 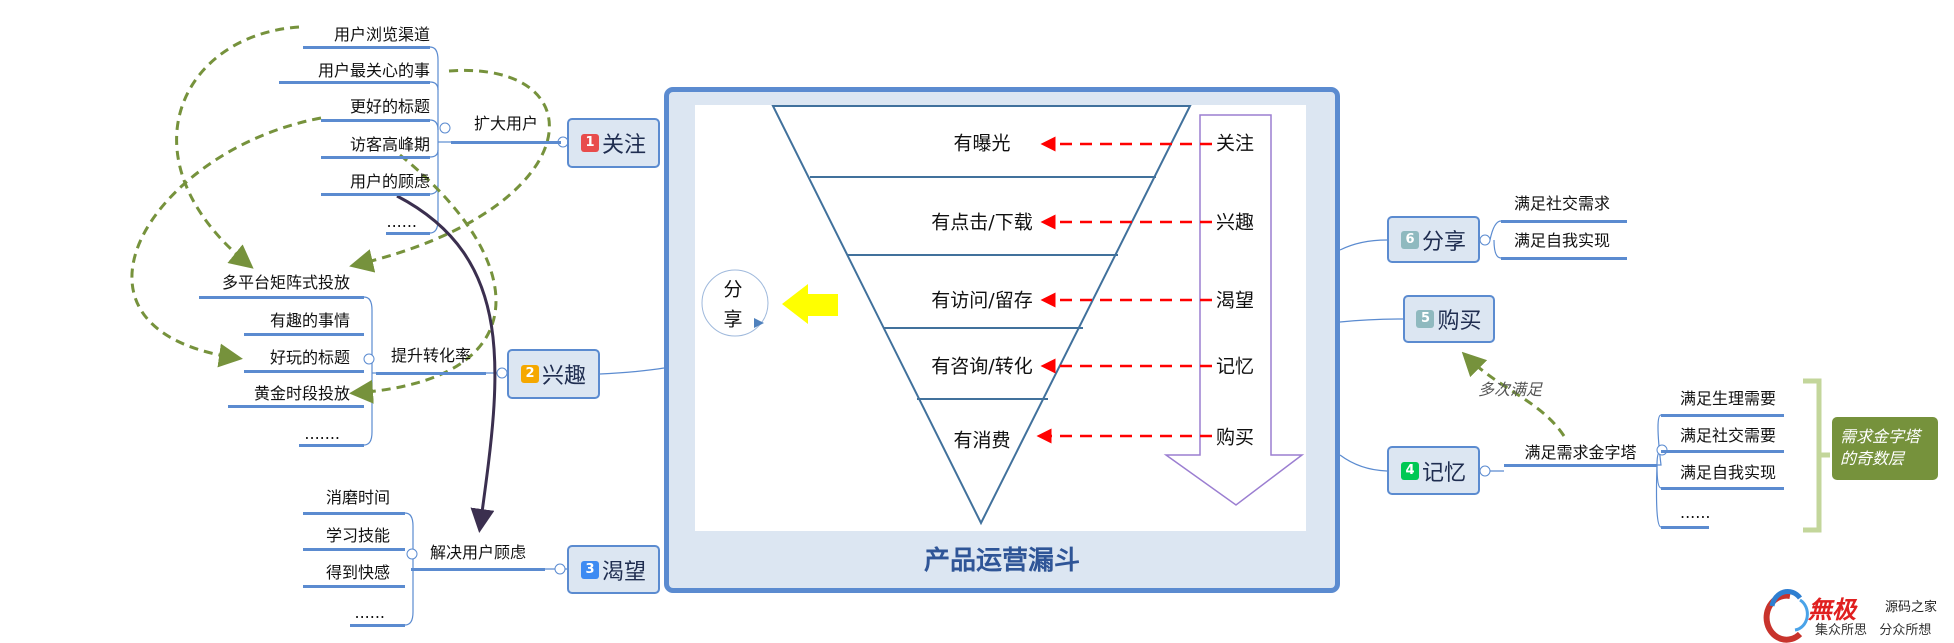 I want to click on logo-name: 源码之家, so click(x=1911, y=607).